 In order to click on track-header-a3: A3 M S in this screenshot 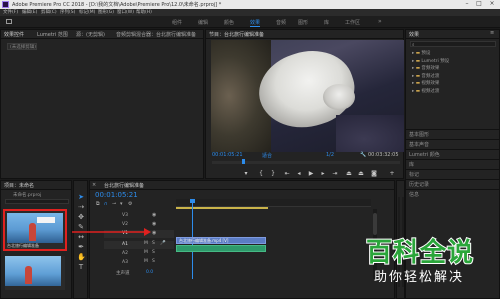, I will do `click(139, 263)`.